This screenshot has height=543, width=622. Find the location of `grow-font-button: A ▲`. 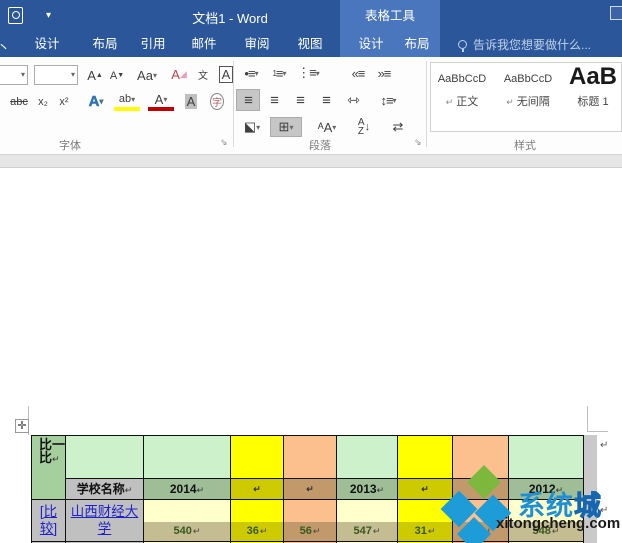

grow-font-button: A ▲ is located at coordinates (95, 75).